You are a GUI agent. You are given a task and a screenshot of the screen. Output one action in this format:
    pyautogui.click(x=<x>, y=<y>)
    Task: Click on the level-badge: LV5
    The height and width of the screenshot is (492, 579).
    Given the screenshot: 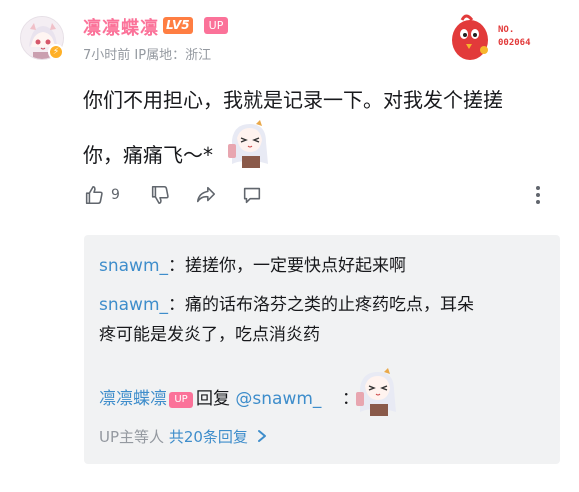 What is the action you would take?
    pyautogui.click(x=178, y=25)
    